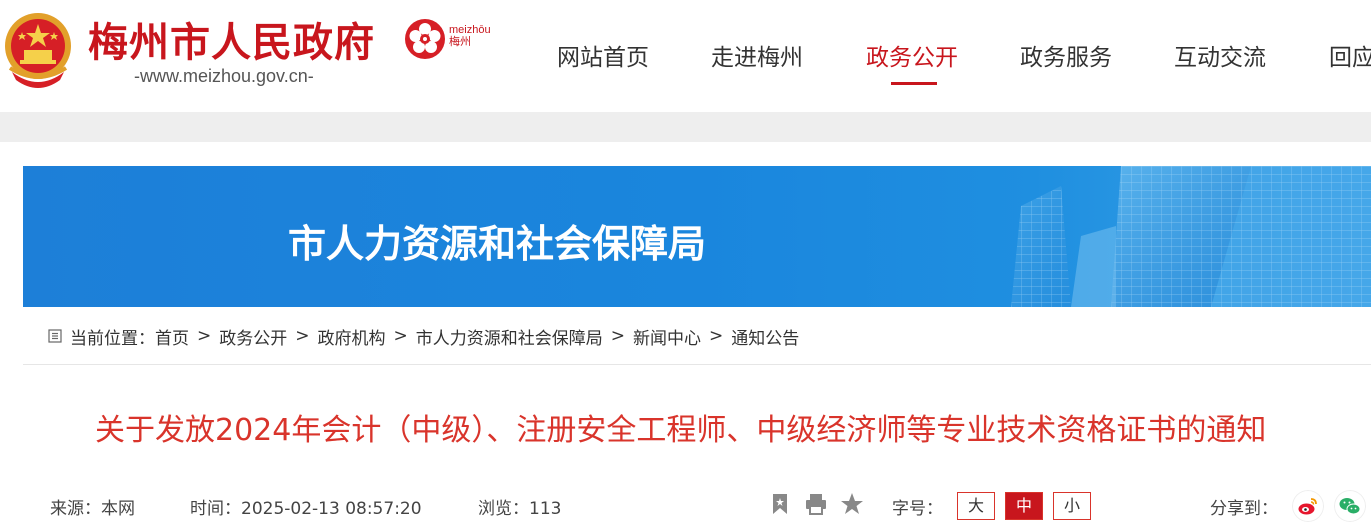 This screenshot has height=529, width=1371. What do you see at coordinates (757, 55) in the screenshot?
I see `nav-item-about: 走进梅州` at bounding box center [757, 55].